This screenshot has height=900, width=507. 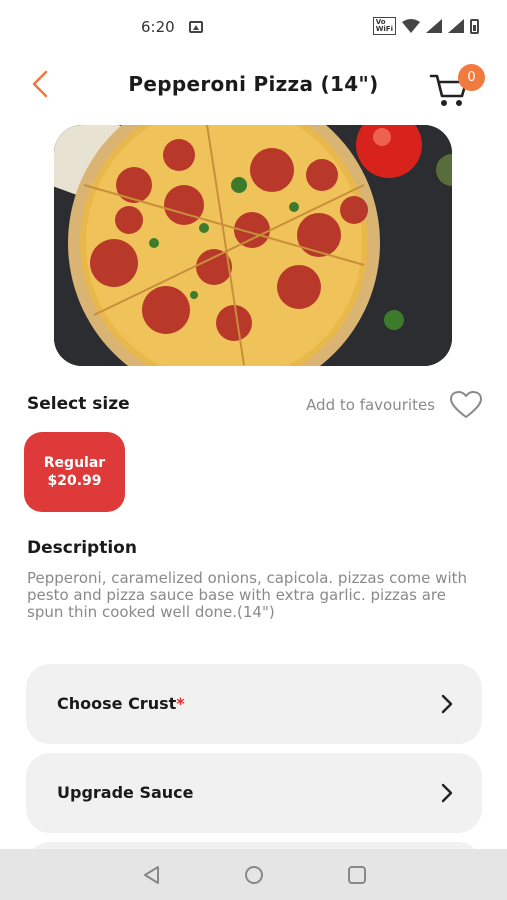 I want to click on back-triangle-icon, so click(x=152, y=875).